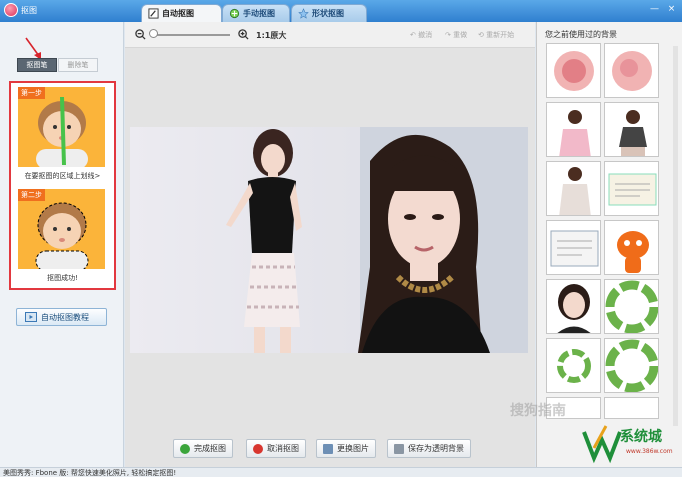 The height and width of the screenshot is (477, 682). I want to click on tab-auto-cutout: 自动抠图, so click(181, 13).